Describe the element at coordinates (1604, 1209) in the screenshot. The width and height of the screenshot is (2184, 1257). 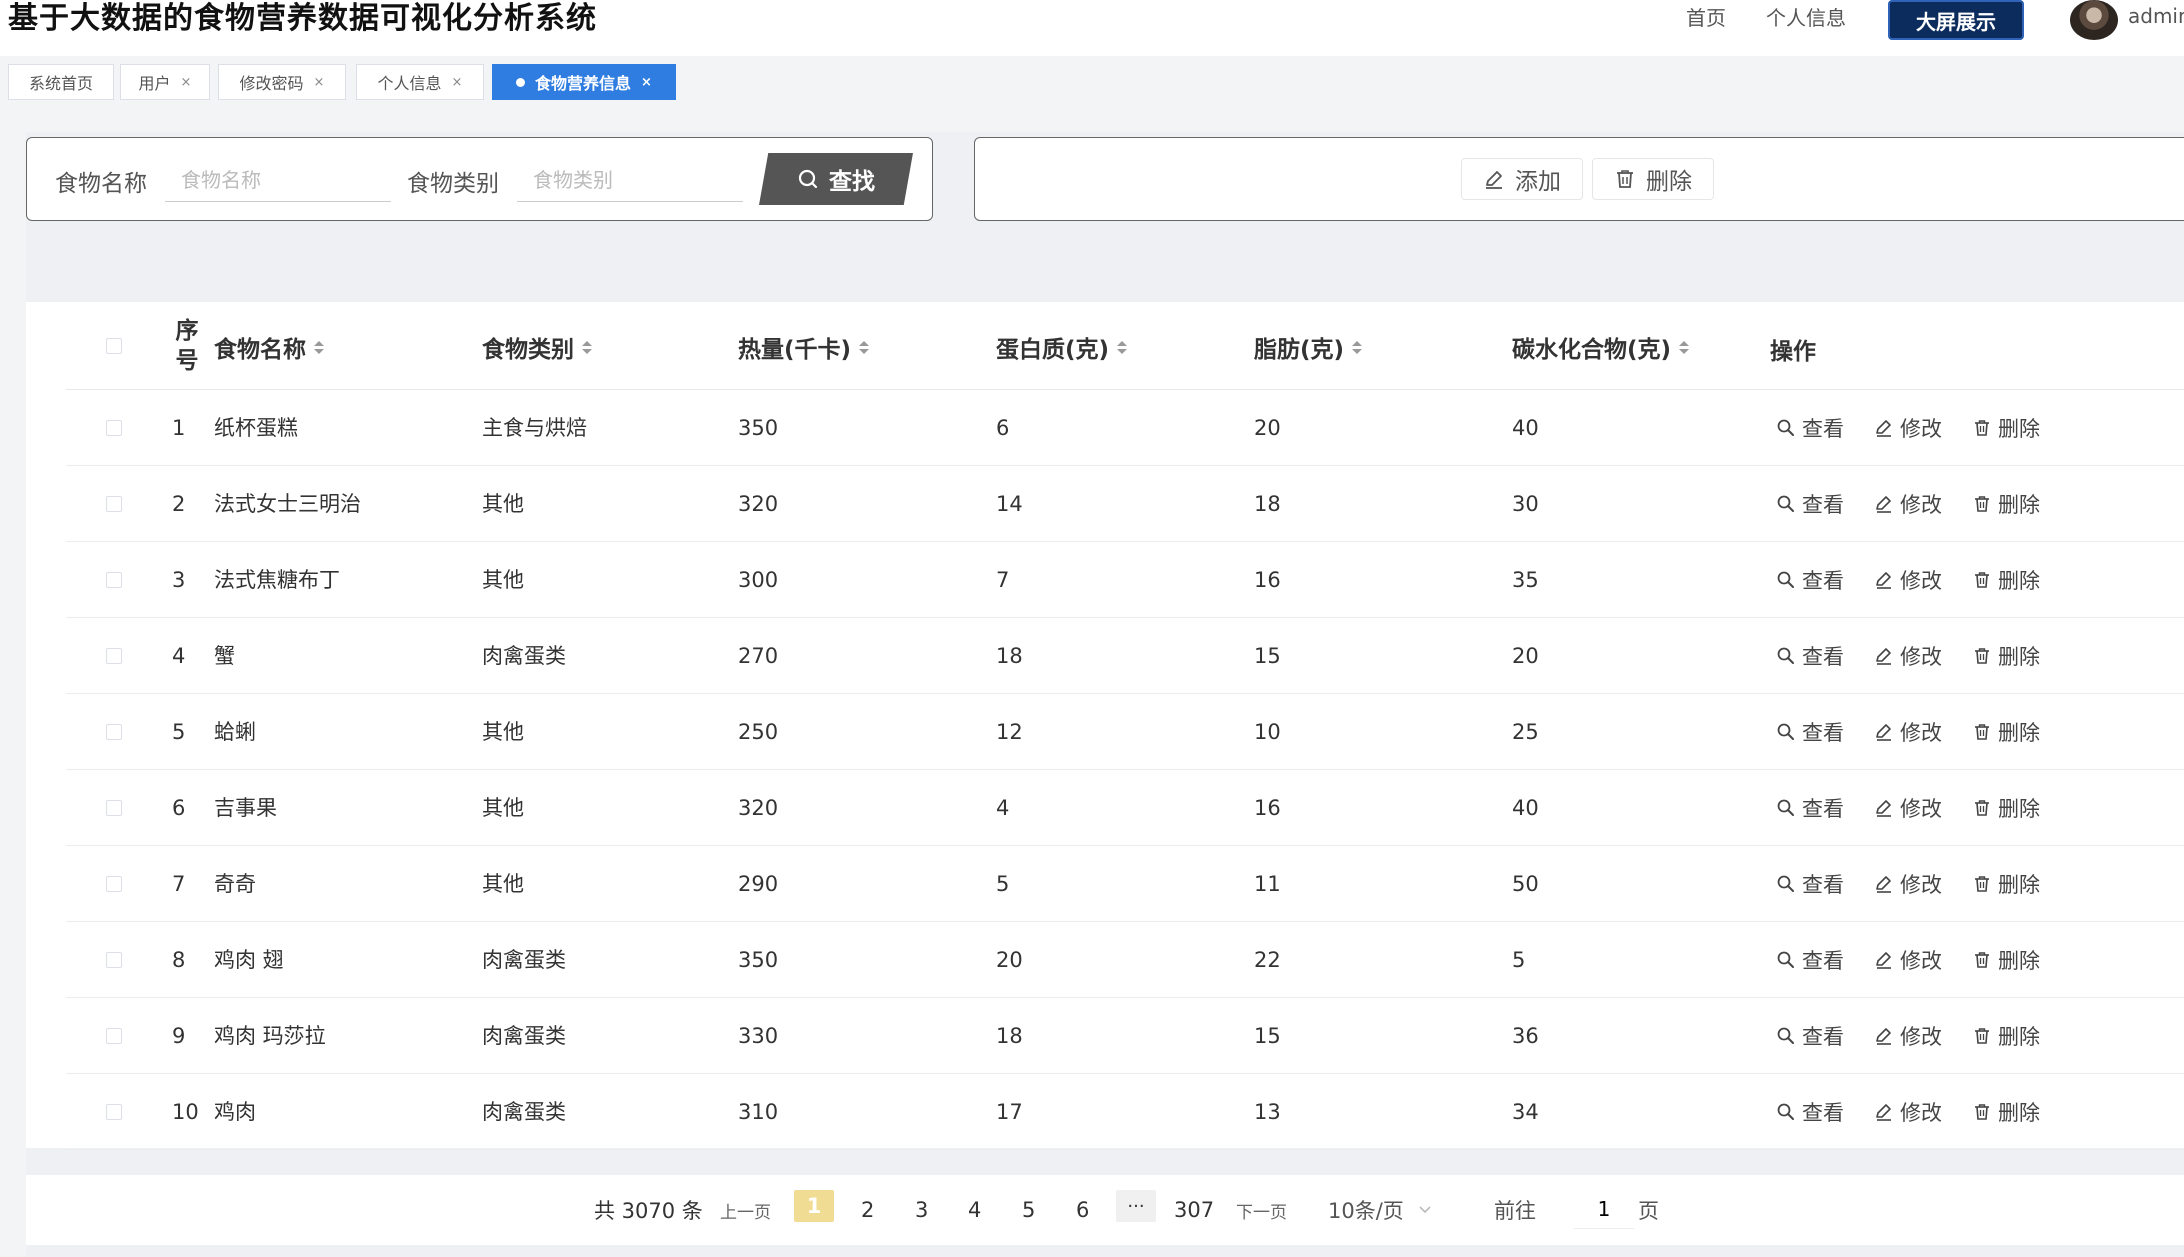
I see `goto-page-input` at that location.